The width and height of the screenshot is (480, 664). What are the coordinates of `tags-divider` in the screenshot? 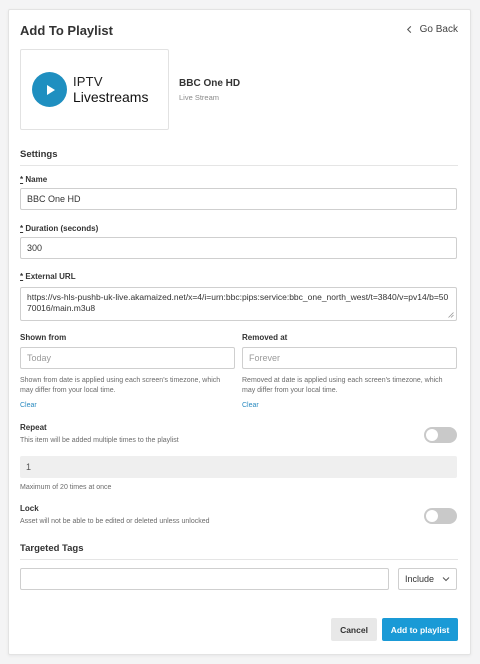 It's located at (239, 559).